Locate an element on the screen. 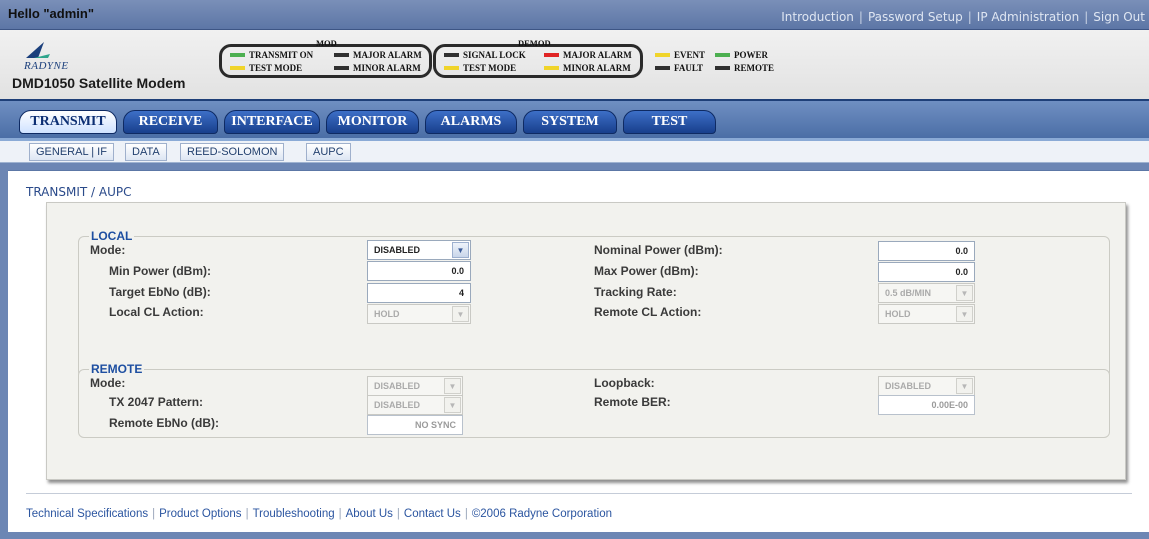 The image size is (1149, 539). indicator-label: POWER is located at coordinates (751, 55).